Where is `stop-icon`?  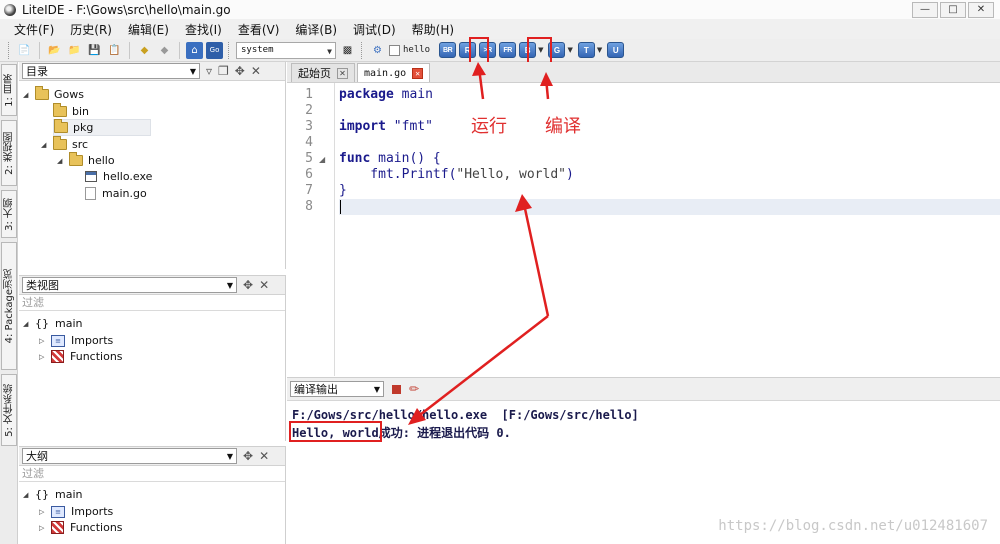
stop-icon is located at coordinates (396, 389).